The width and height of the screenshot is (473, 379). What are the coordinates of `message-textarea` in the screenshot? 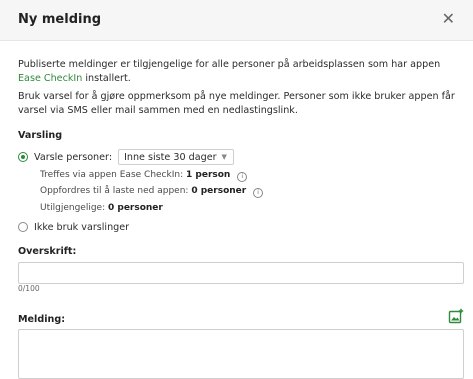 It's located at (241, 354).